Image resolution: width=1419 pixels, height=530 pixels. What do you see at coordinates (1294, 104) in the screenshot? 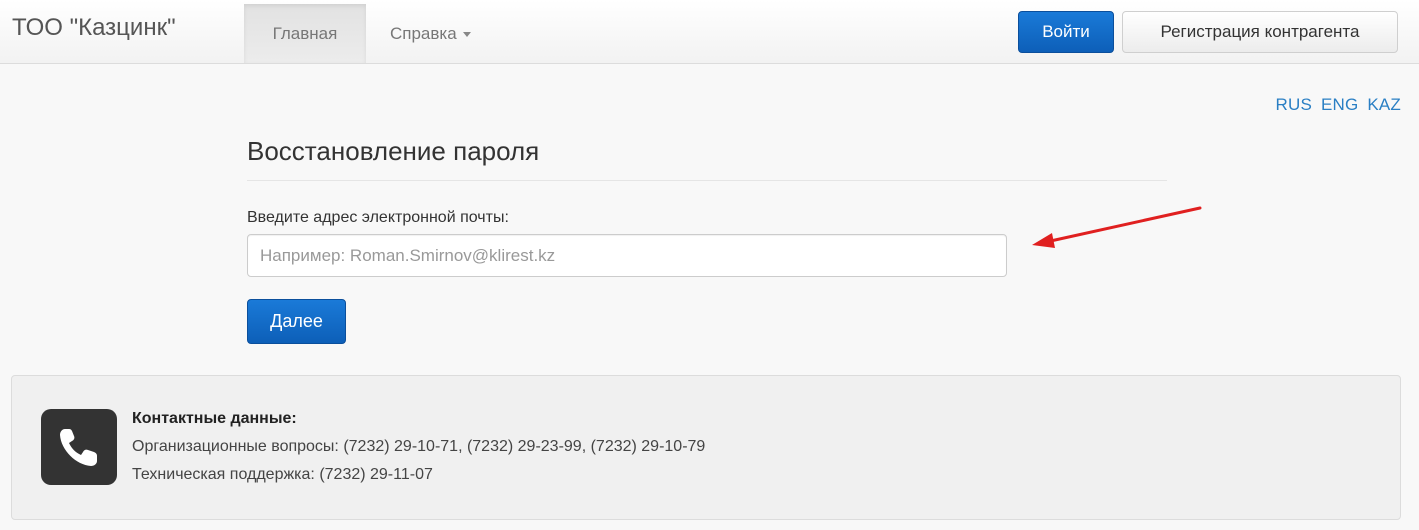
I see `lang-rus-link: RUS` at bounding box center [1294, 104].